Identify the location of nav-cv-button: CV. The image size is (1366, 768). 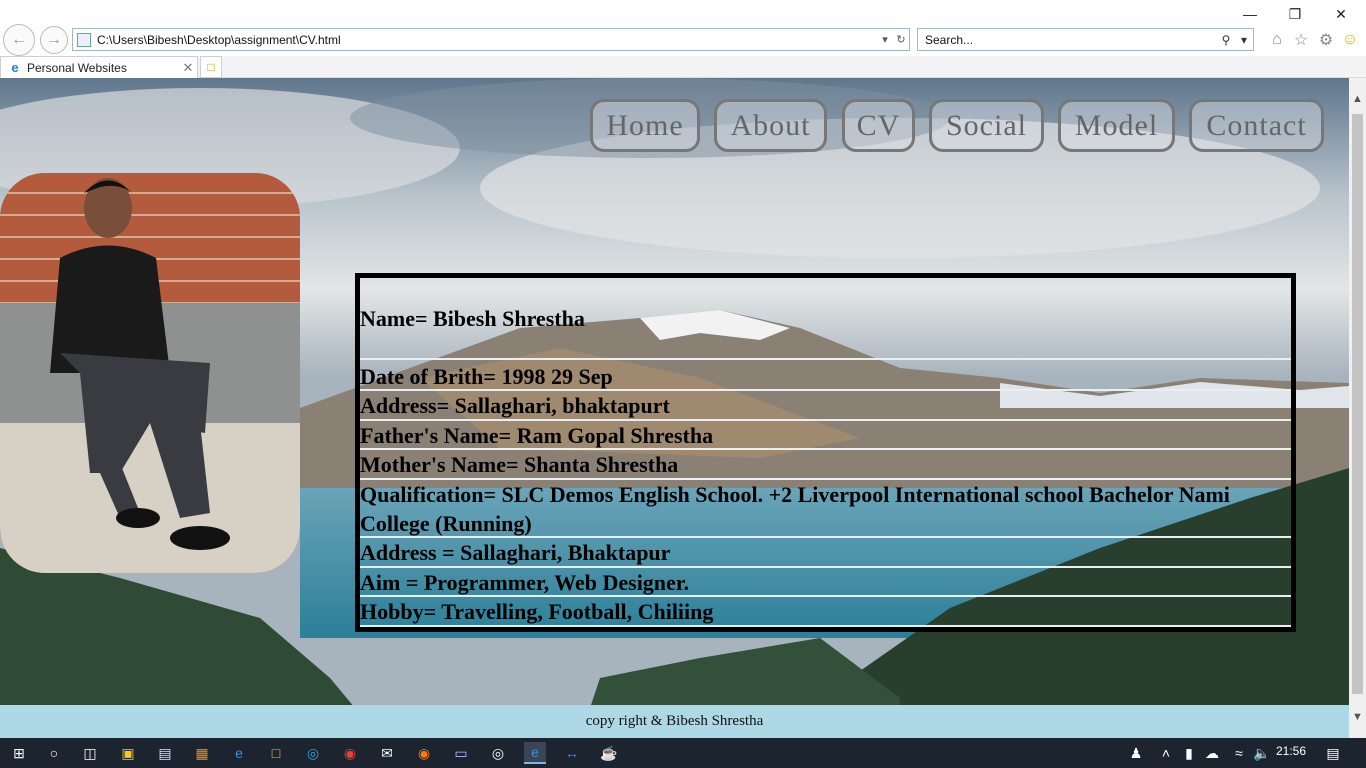
(878, 125).